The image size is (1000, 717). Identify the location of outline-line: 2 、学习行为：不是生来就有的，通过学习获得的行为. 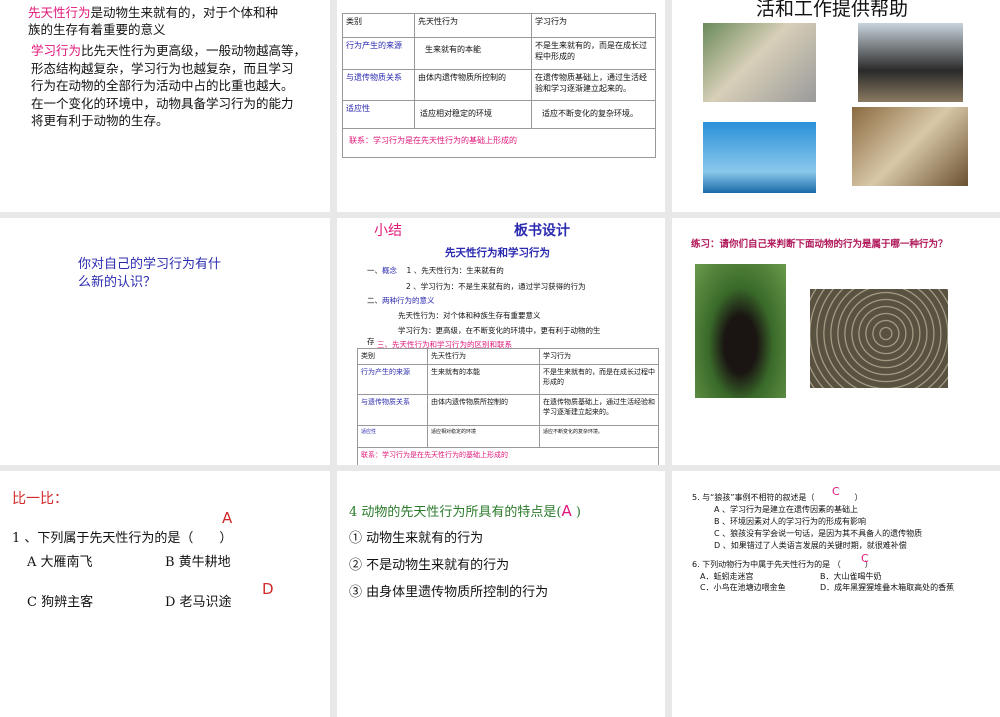
(496, 286).